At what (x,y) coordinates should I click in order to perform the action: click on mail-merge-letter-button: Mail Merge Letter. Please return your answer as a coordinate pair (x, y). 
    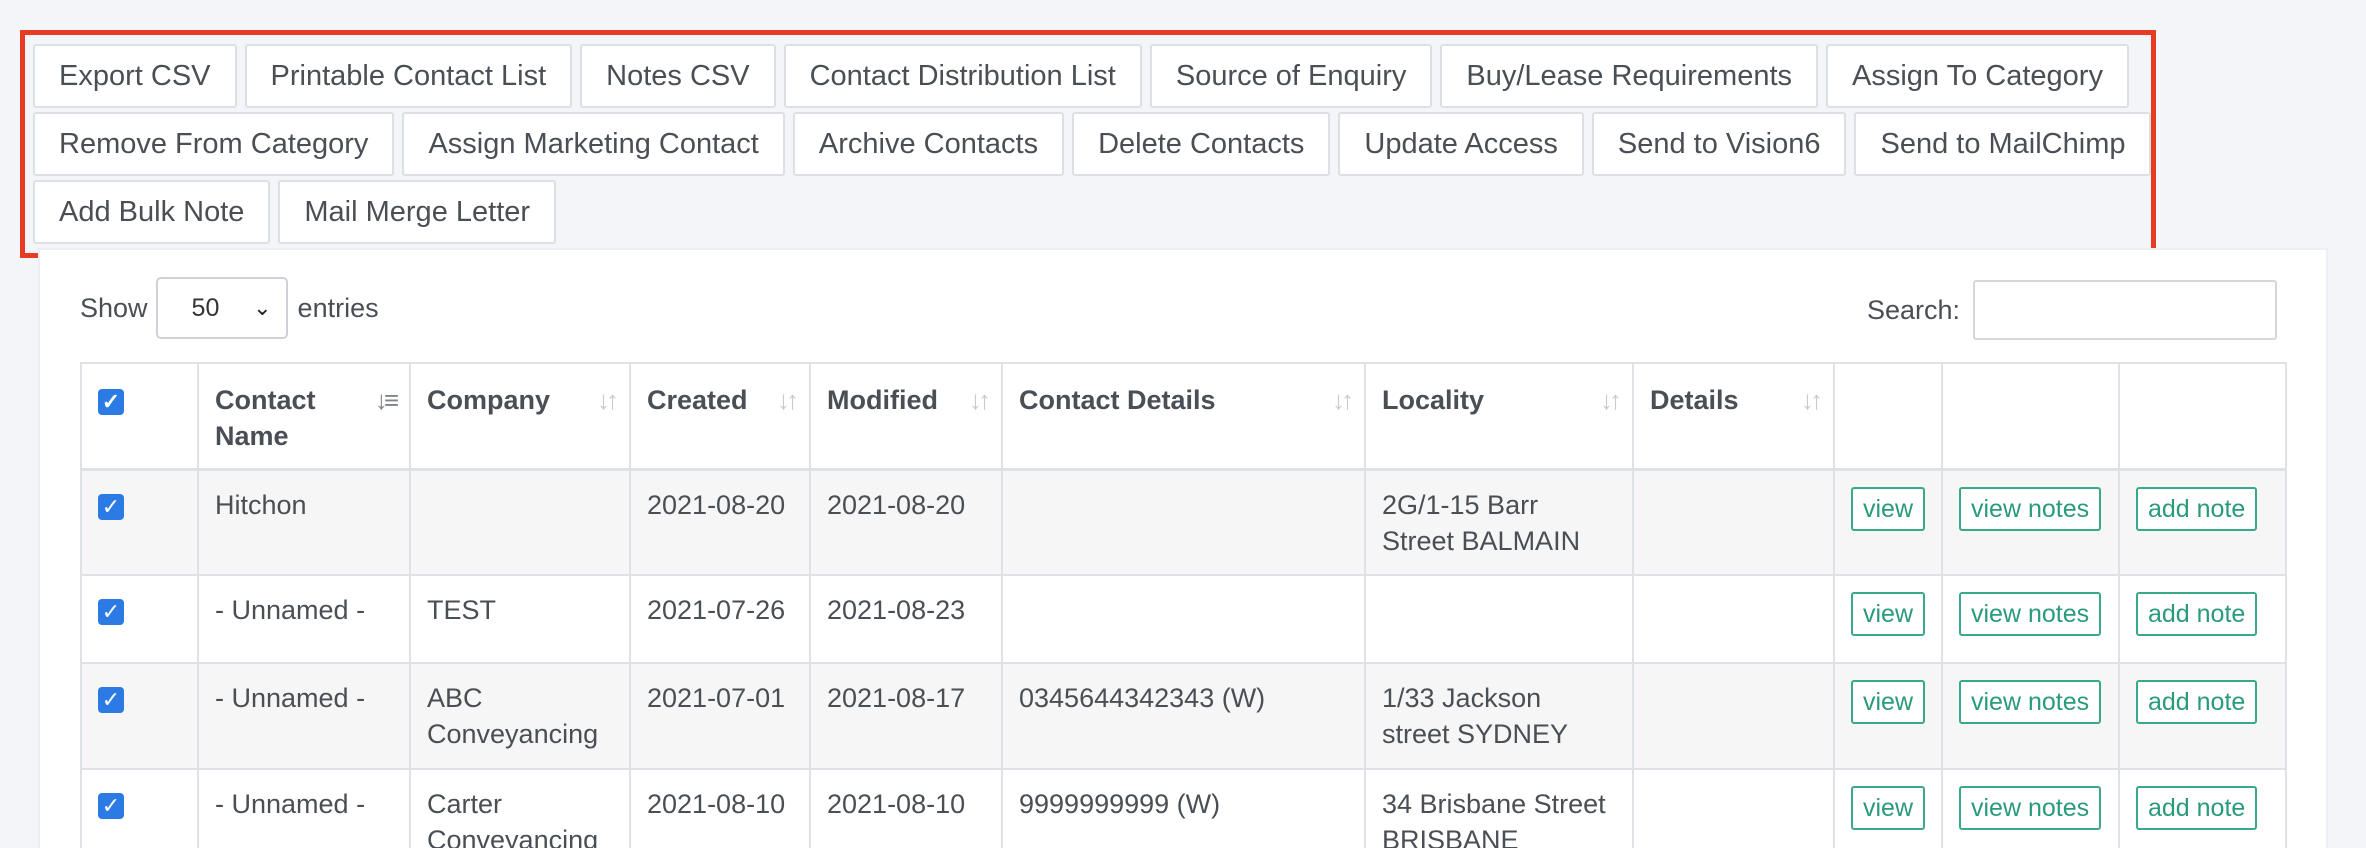
    Looking at the image, I should click on (417, 212).